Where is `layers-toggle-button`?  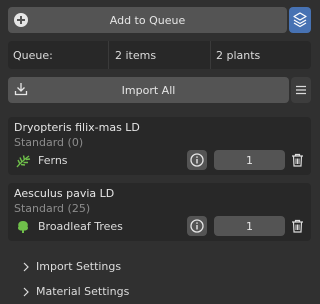 layers-toggle-button is located at coordinates (300, 20).